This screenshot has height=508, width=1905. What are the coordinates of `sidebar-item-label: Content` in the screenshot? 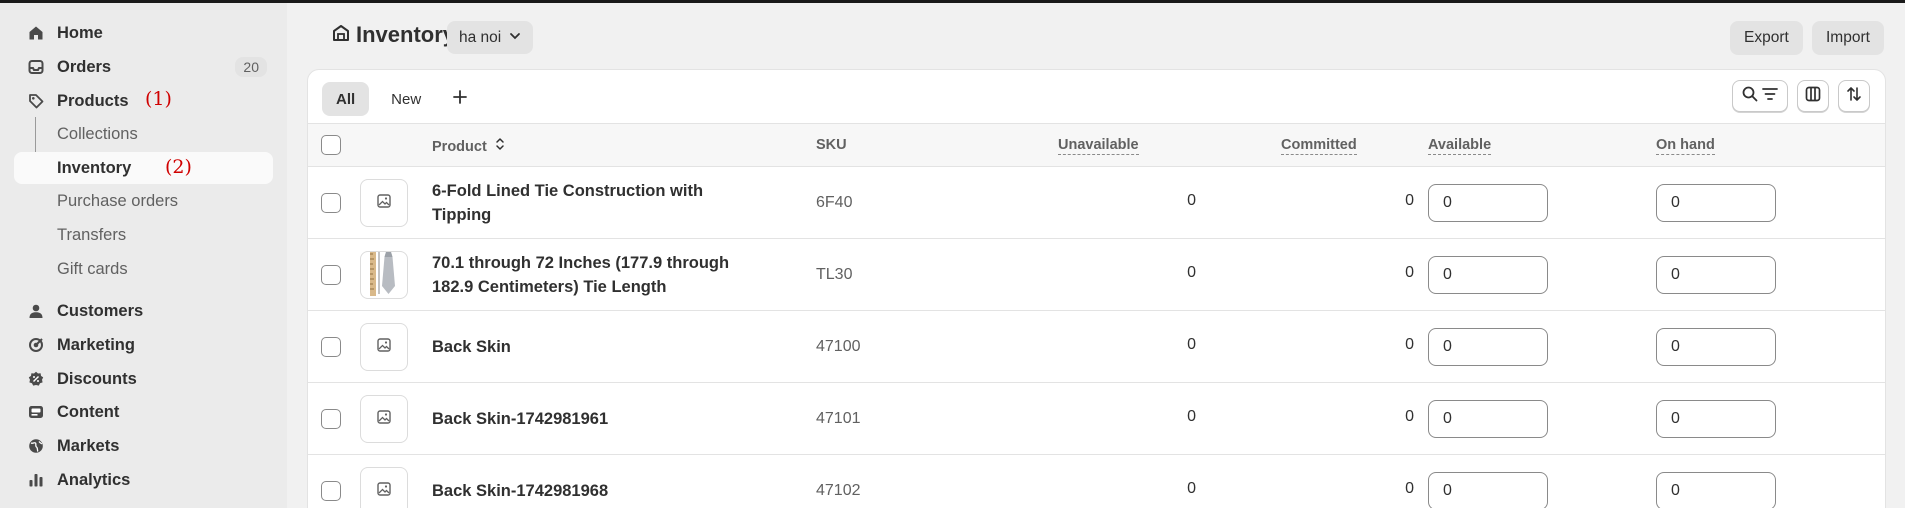 It's located at (88, 411).